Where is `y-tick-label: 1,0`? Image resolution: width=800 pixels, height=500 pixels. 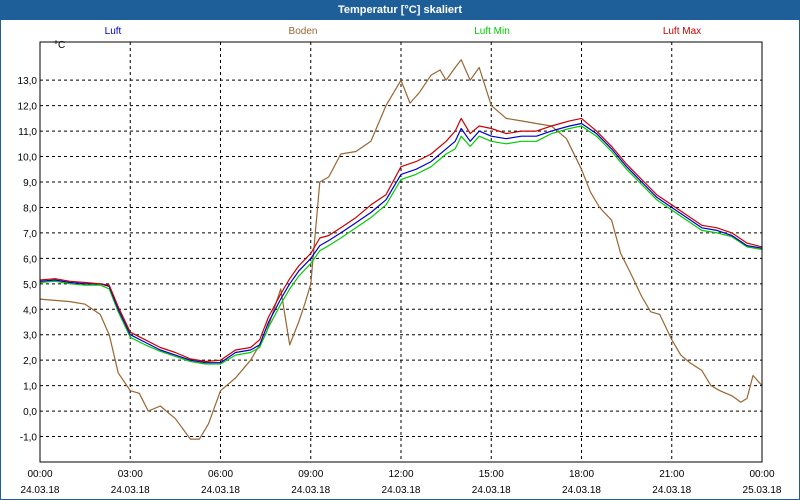
y-tick-label: 1,0 is located at coordinates (30, 387).